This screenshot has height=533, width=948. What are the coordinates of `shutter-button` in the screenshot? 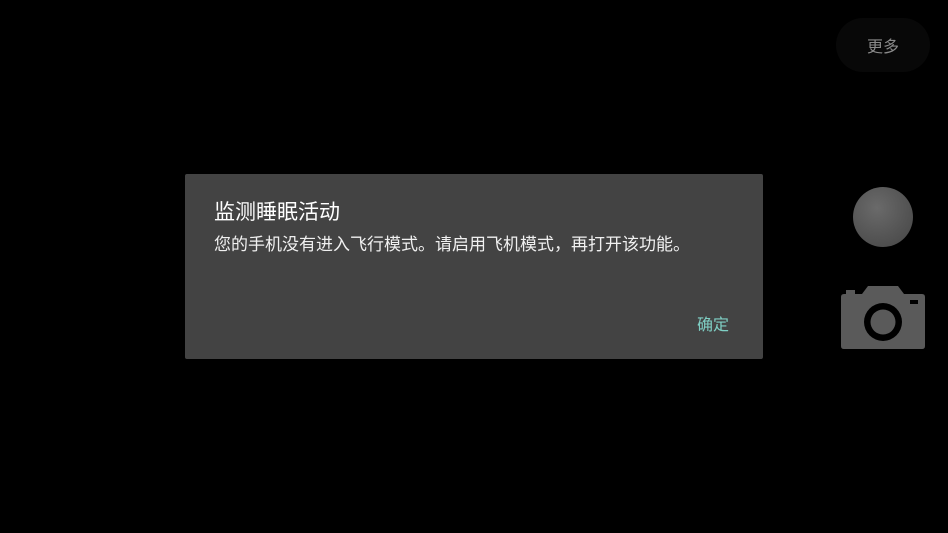 It's located at (883, 217).